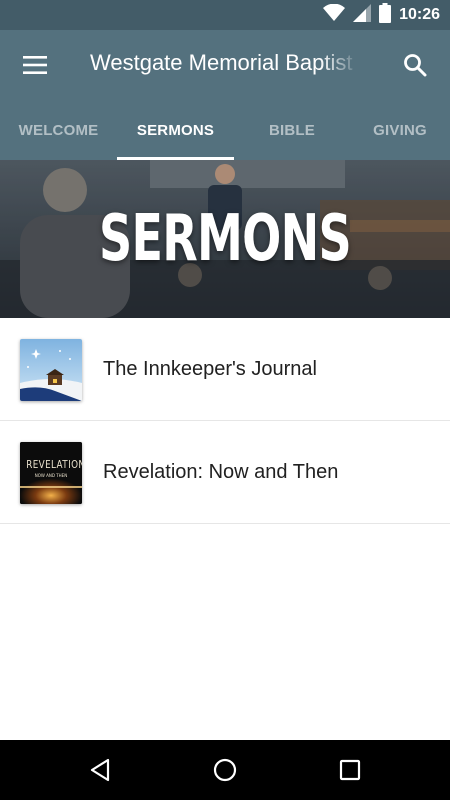 This screenshot has width=450, height=800. What do you see at coordinates (100, 770) in the screenshot?
I see `back-icon` at bounding box center [100, 770].